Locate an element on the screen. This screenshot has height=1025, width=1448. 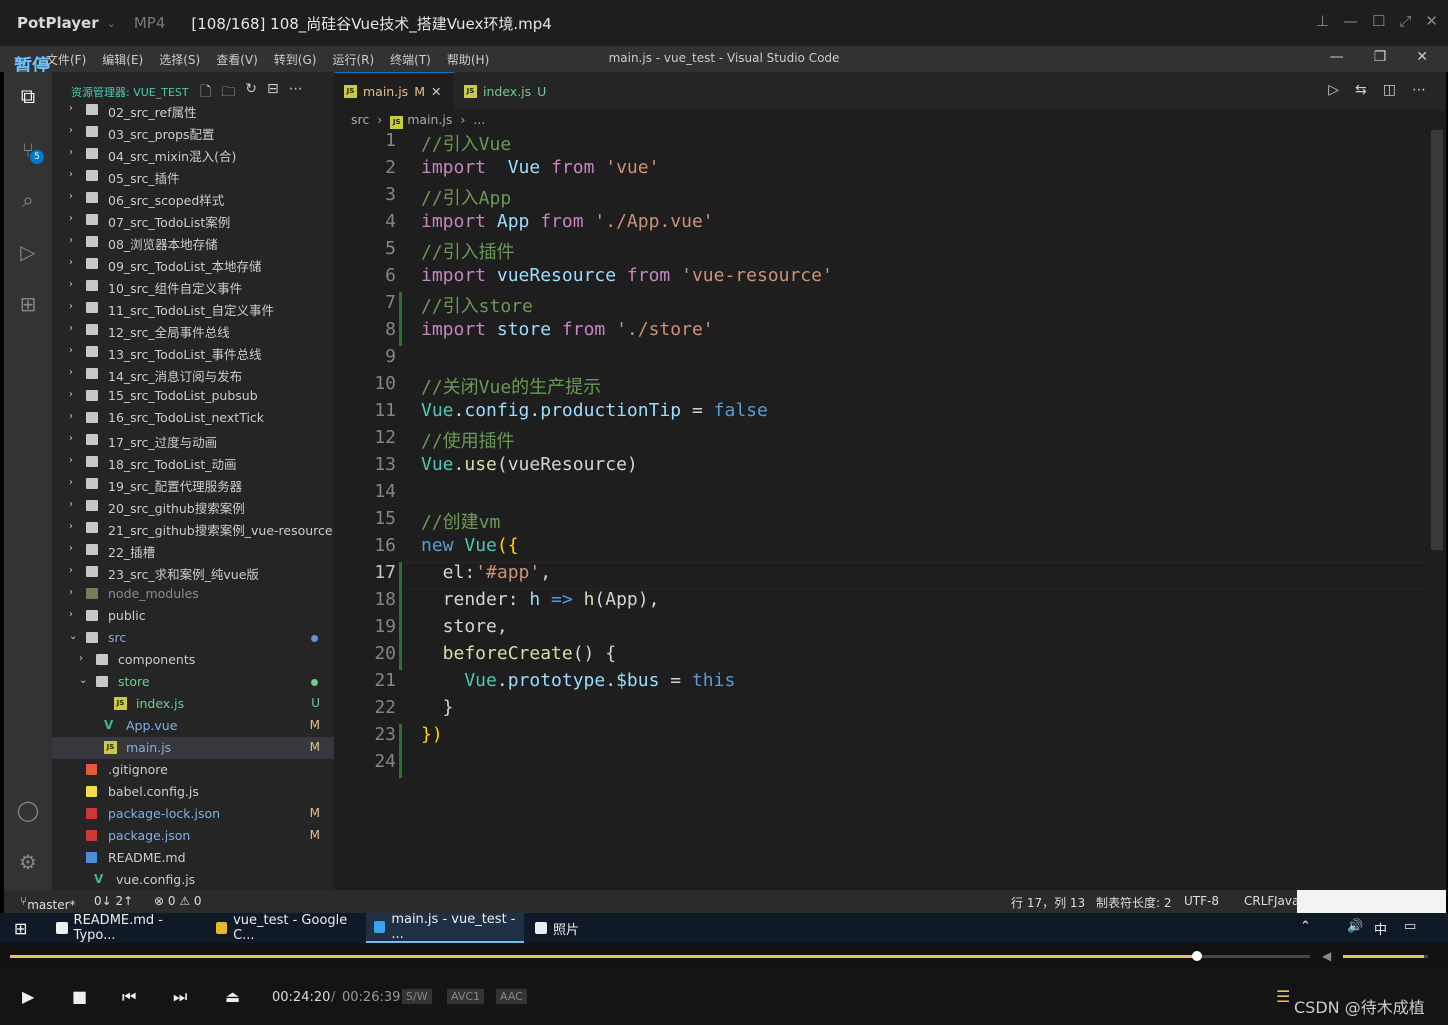
problems-status: ⊗ 0 ⚠ 0 is located at coordinates (178, 901).